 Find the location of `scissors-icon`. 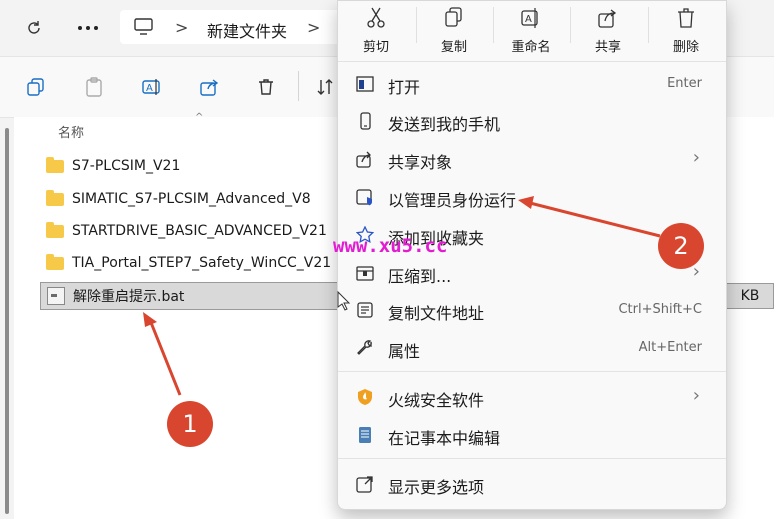

scissors-icon is located at coordinates (376, 17).